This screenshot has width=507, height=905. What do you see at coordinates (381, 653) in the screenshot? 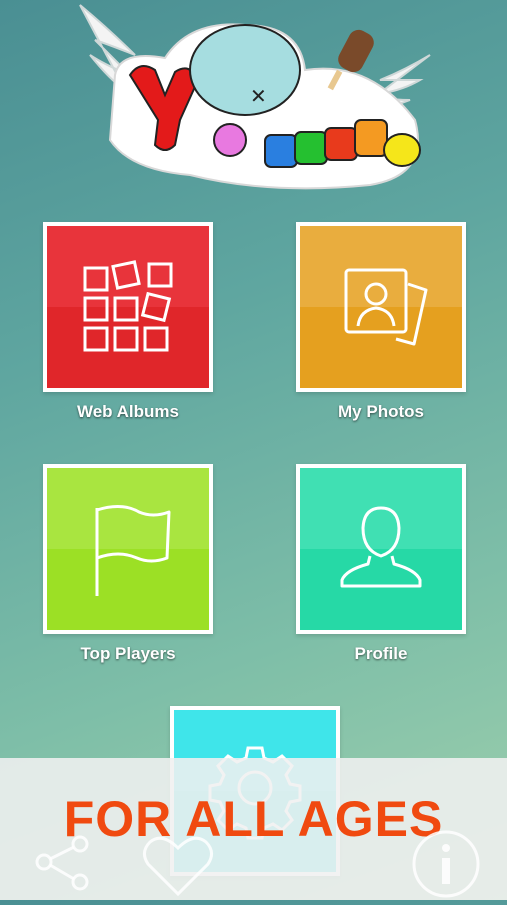
I see `profile-label: Profile` at bounding box center [381, 653].